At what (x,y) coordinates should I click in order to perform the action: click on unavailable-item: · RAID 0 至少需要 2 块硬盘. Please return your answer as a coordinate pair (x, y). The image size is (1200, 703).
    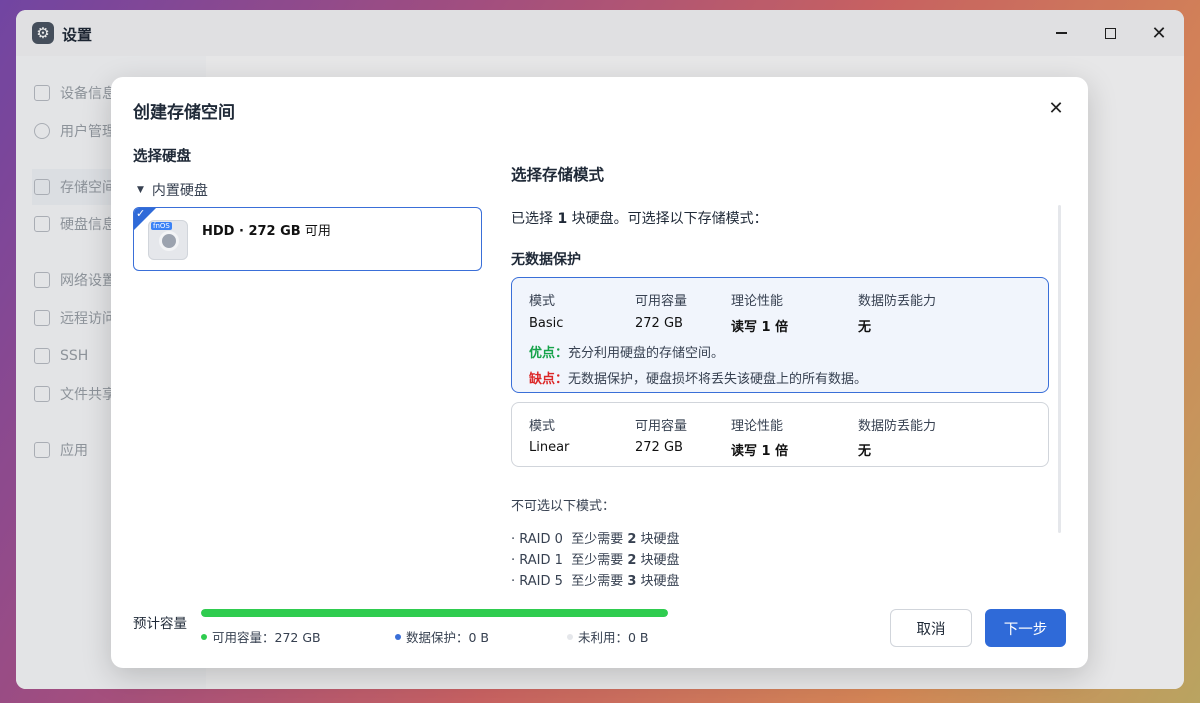
    Looking at the image, I should click on (595, 537).